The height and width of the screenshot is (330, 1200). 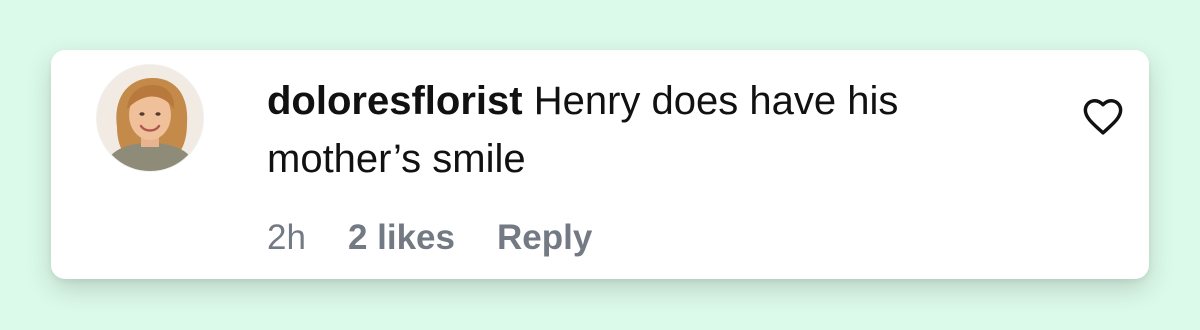 I want to click on like-button, so click(x=1103, y=116).